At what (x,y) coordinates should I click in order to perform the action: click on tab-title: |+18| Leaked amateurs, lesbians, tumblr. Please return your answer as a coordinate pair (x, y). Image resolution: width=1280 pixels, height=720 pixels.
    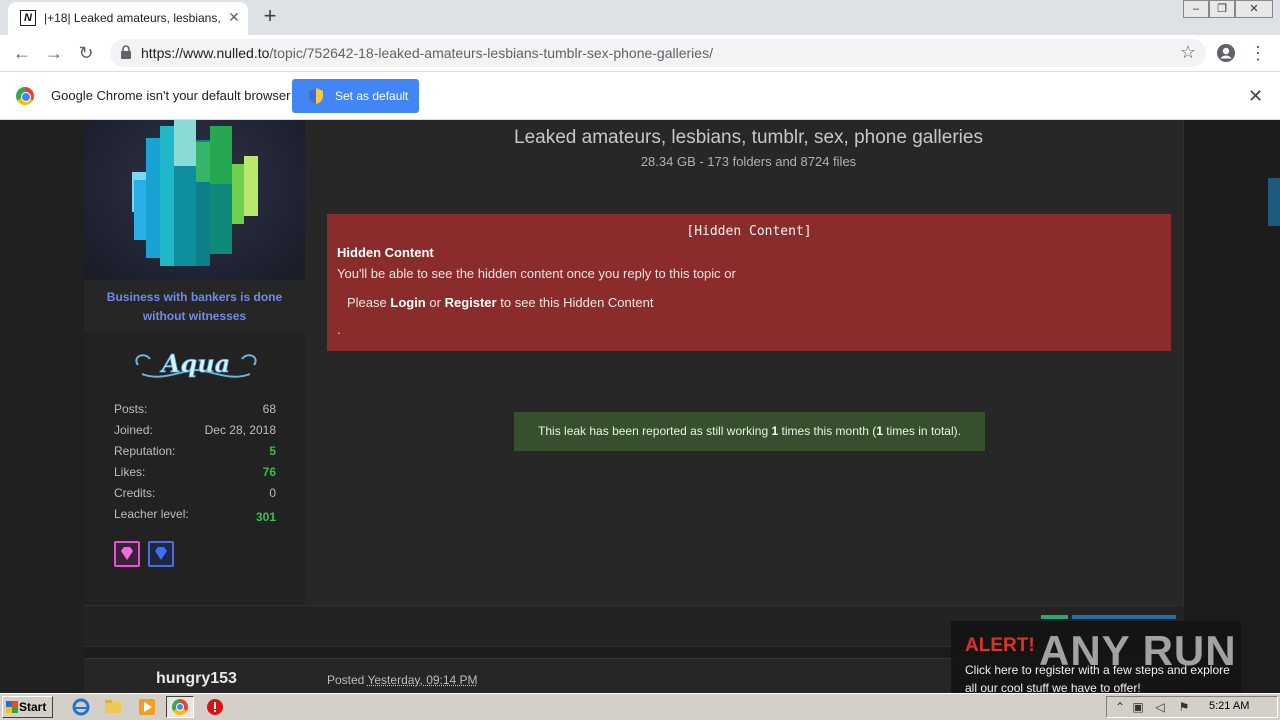
    Looking at the image, I should click on (132, 18).